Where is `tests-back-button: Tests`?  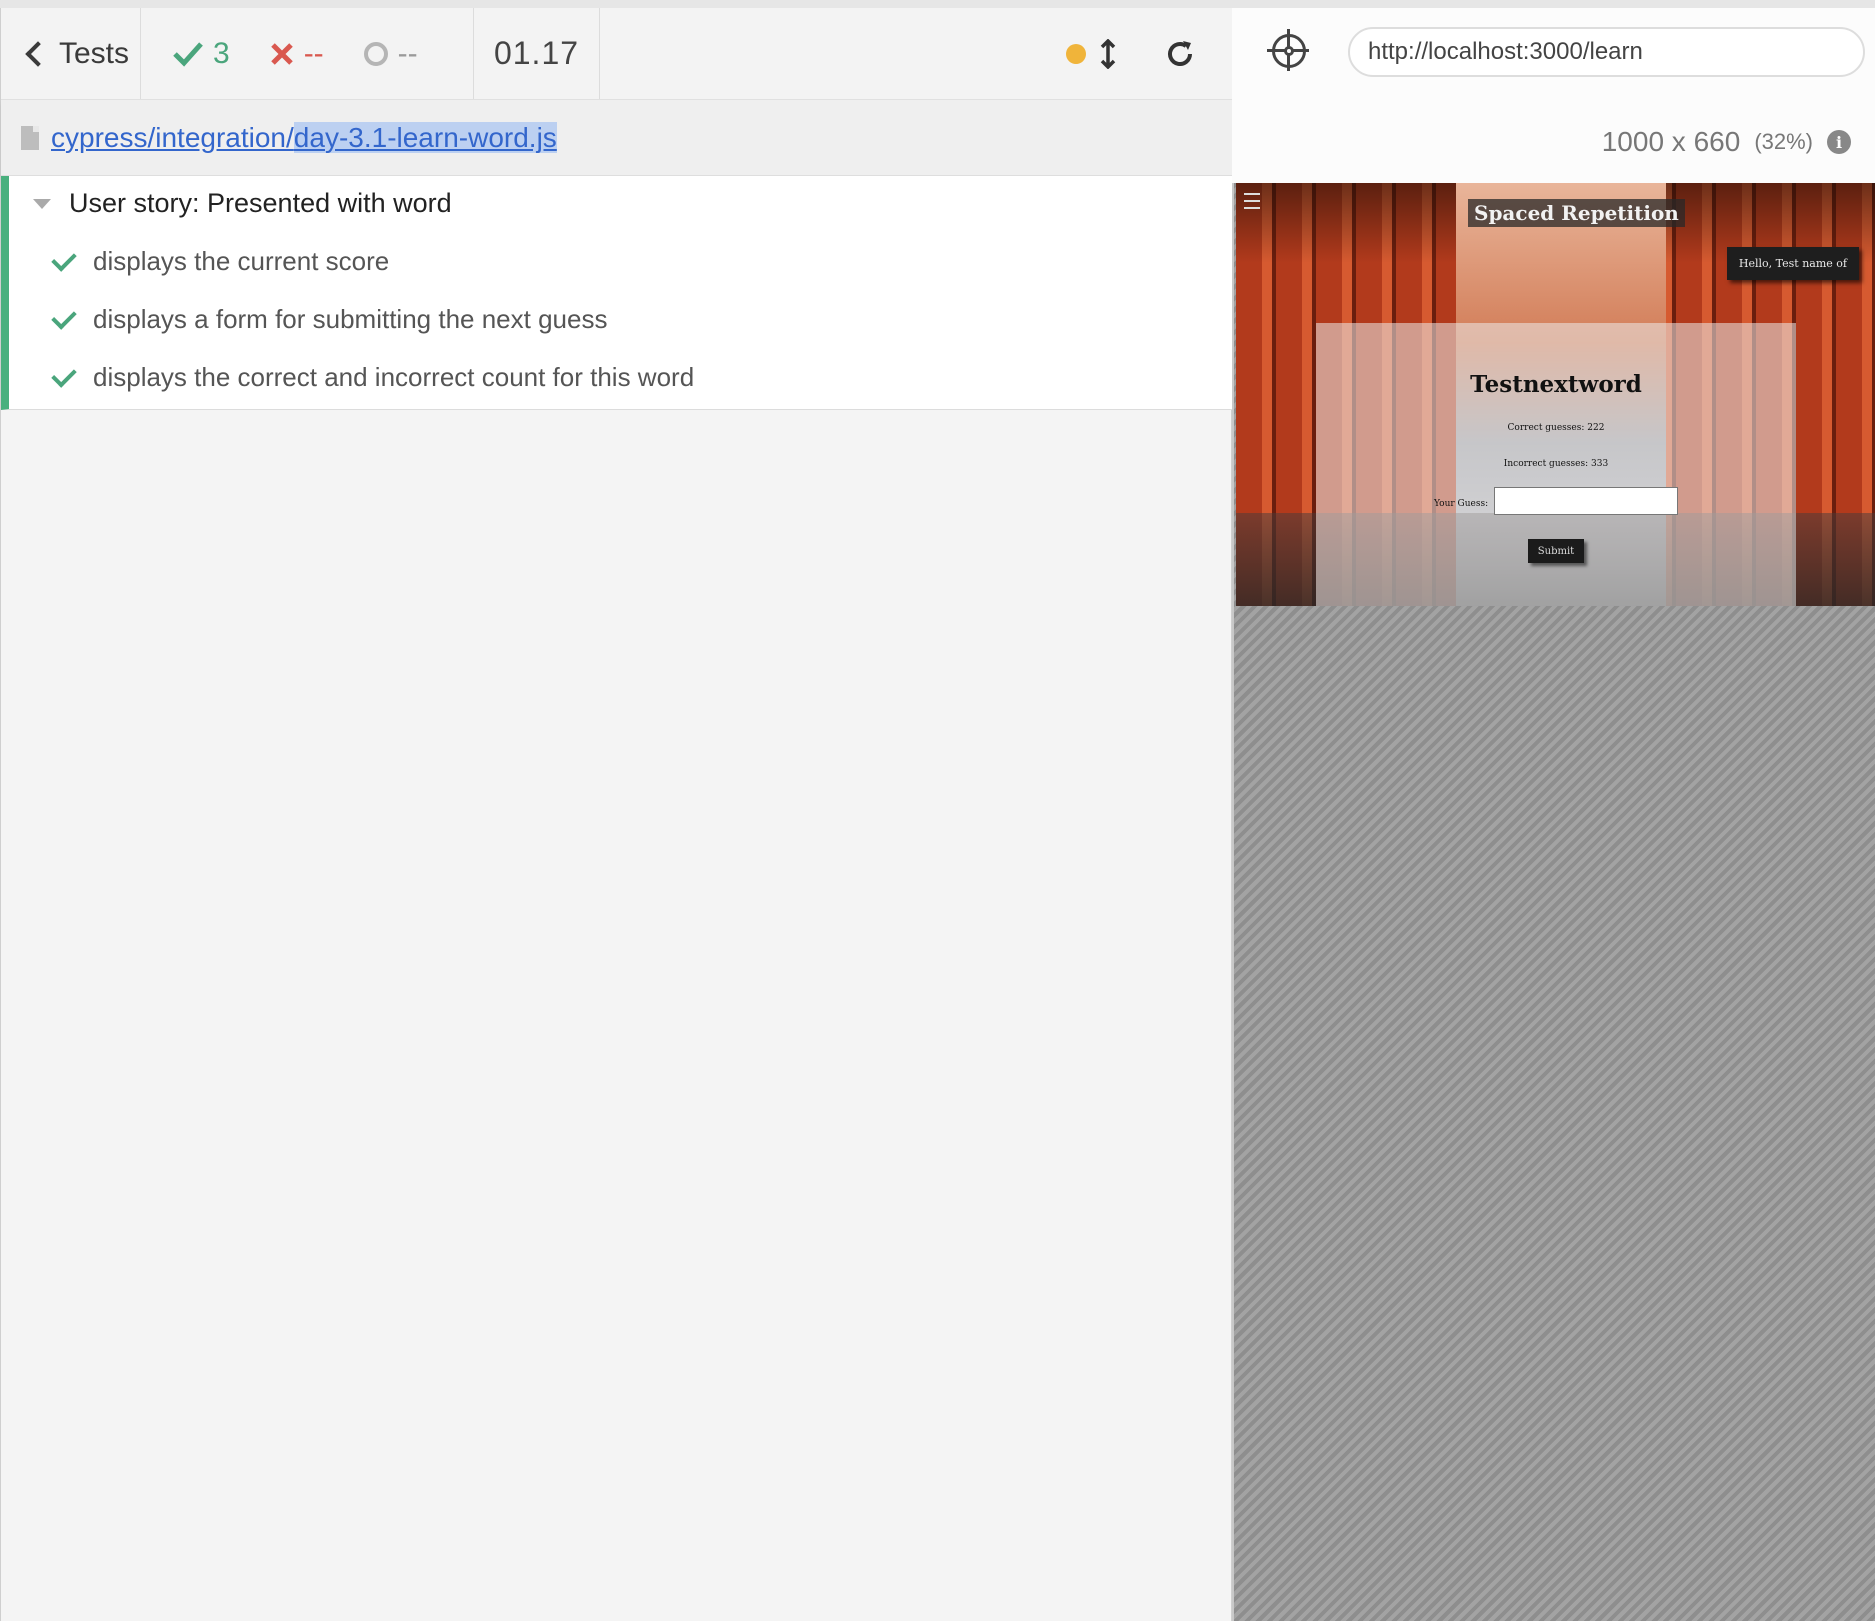 tests-back-button: Tests is located at coordinates (71, 53).